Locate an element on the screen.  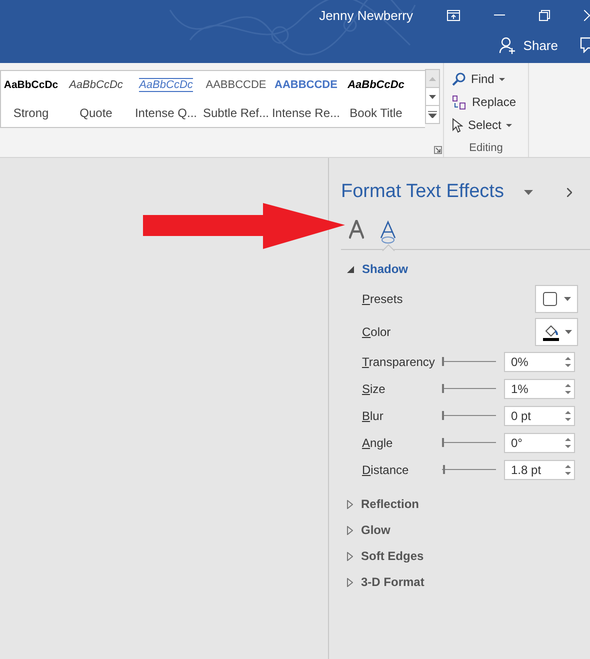
section-header: Soft Edges is located at coordinates (382, 556).